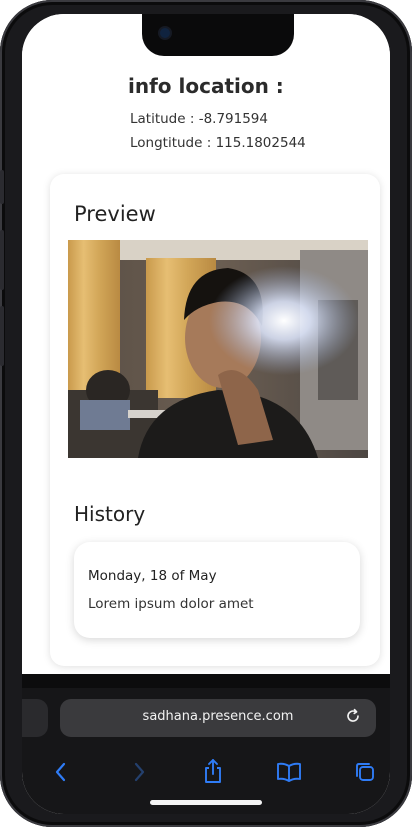  I want to click on history-item-description: Lorem ipsum dolor amet, so click(171, 604).